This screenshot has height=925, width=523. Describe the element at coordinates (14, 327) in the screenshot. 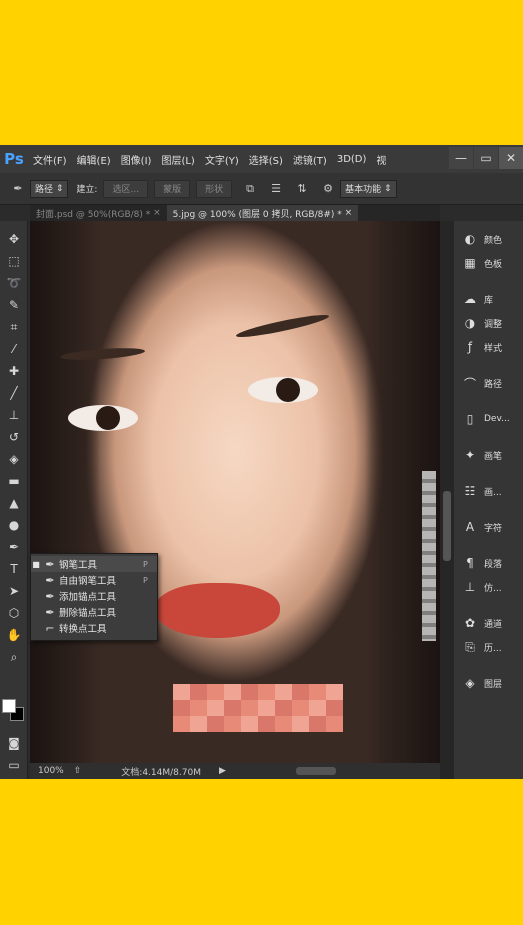

I see `crop-icon: ⌗` at that location.